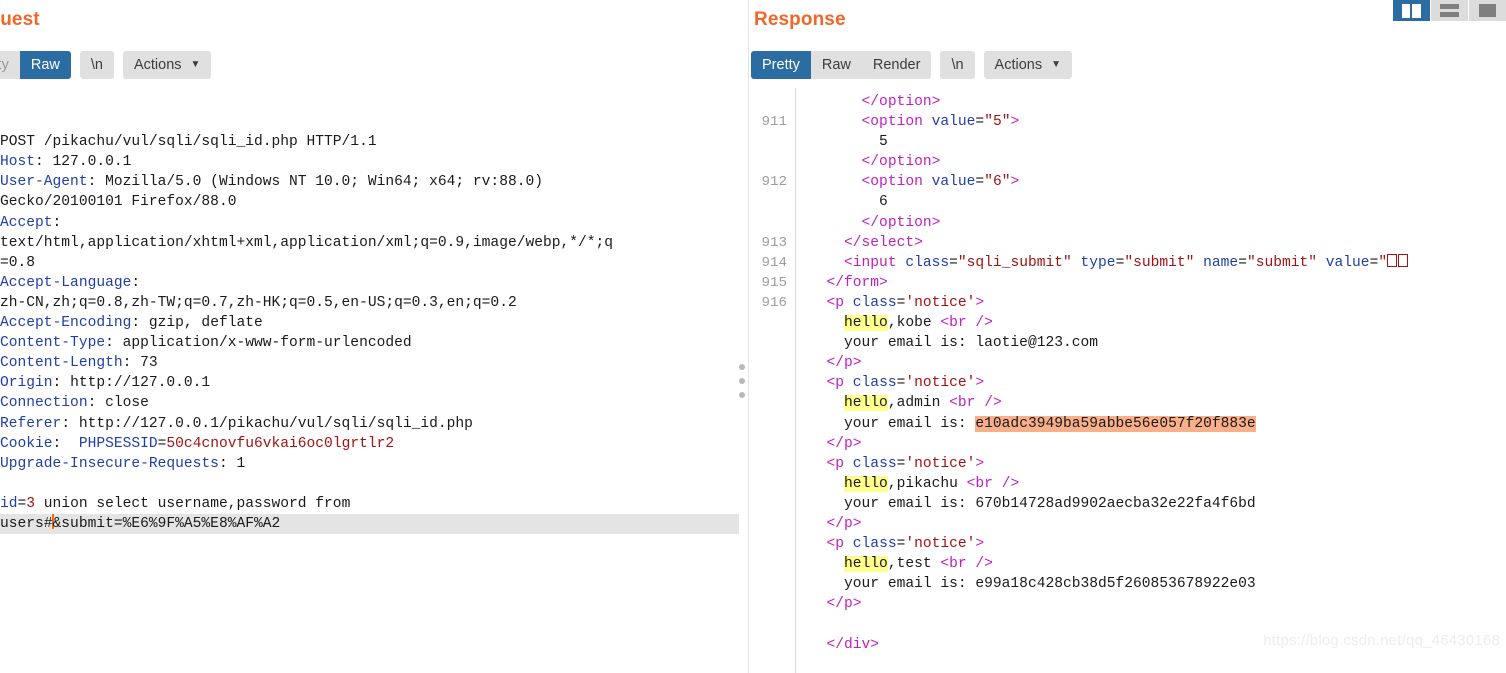  What do you see at coordinates (1127, 122) in the screenshot?
I see `response-line: 911 <option value="5">` at bounding box center [1127, 122].